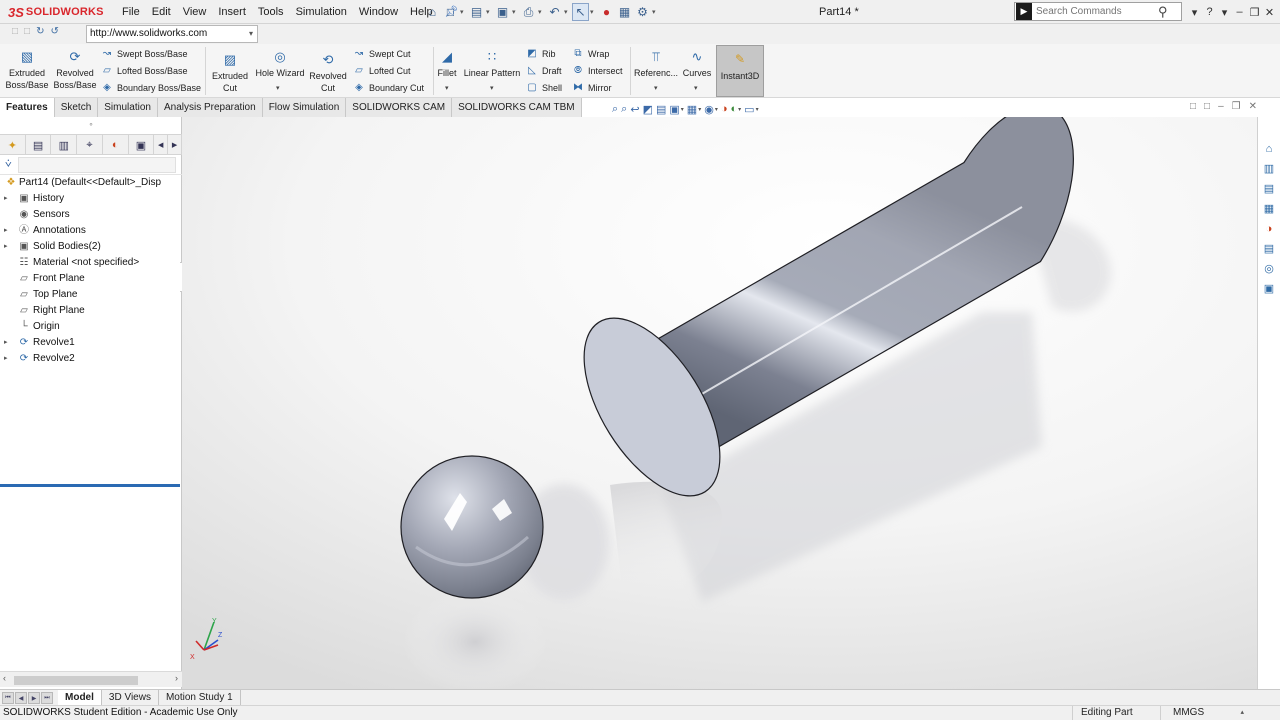  I want to click on collaboration-icon: ▣, so click(1269, 288).